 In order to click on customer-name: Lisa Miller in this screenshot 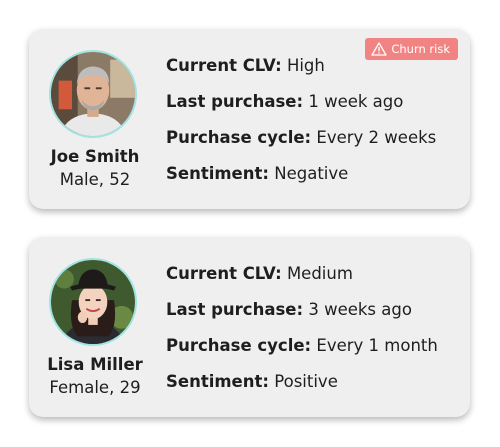, I will do `click(95, 364)`.